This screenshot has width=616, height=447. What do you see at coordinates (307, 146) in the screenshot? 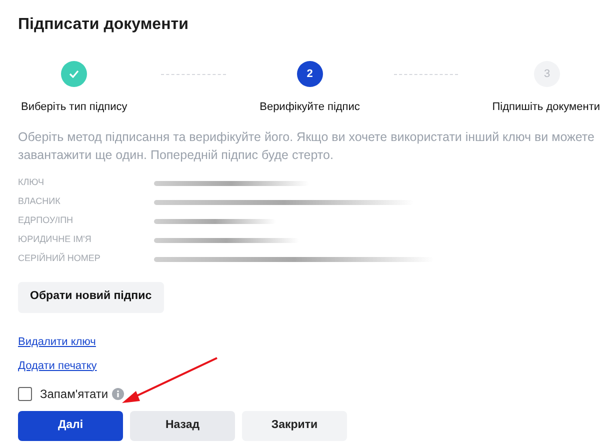
I see `description-text: Оберіть метод підписання та верифікуйте його. Якщо ви хочете використати інший ключ ви можете завантажити ще один. Попередній підпис буде стерто.` at bounding box center [307, 146].